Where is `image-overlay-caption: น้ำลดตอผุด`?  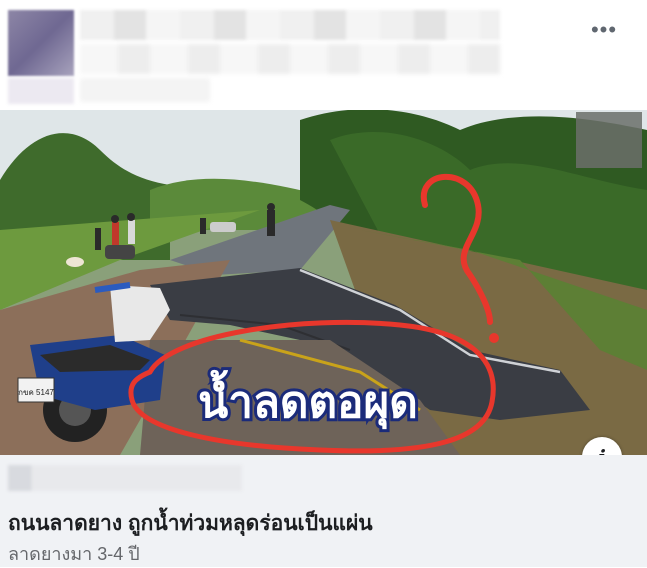 image-overlay-caption: น้ำลดตอผุด is located at coordinates (308, 399).